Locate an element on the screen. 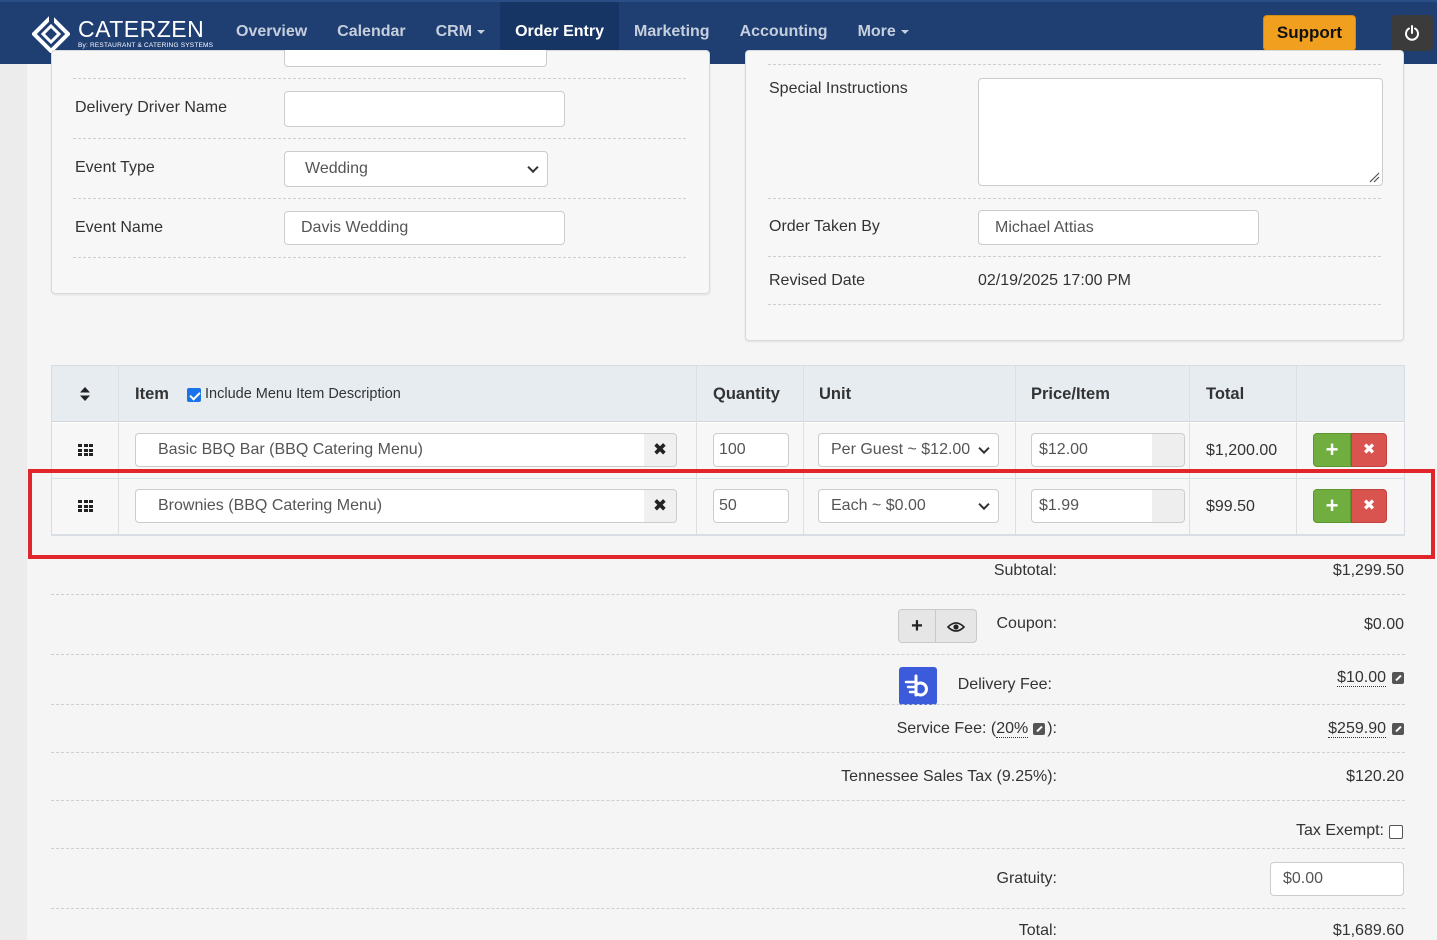 The height and width of the screenshot is (940, 1437). drag-handle-icon is located at coordinates (85, 450).